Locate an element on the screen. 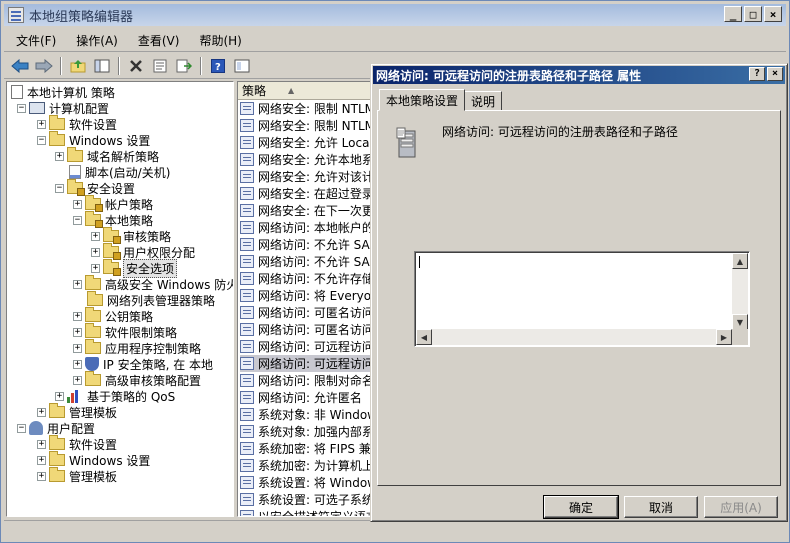 This screenshot has height=543, width=790. help-icon: ? is located at coordinates (218, 66).